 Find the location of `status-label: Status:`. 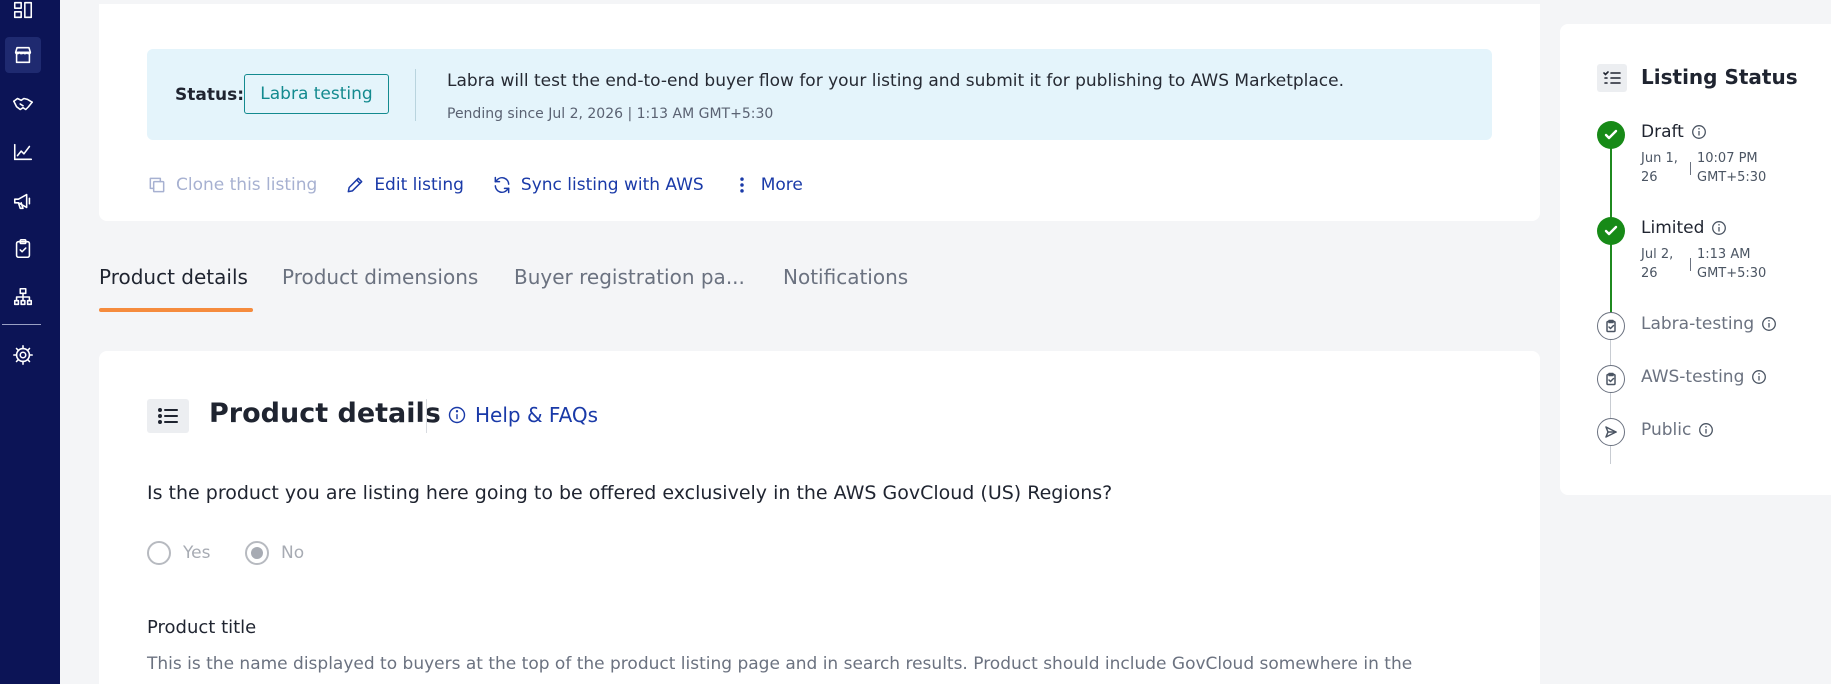

status-label: Status: is located at coordinates (209, 95).